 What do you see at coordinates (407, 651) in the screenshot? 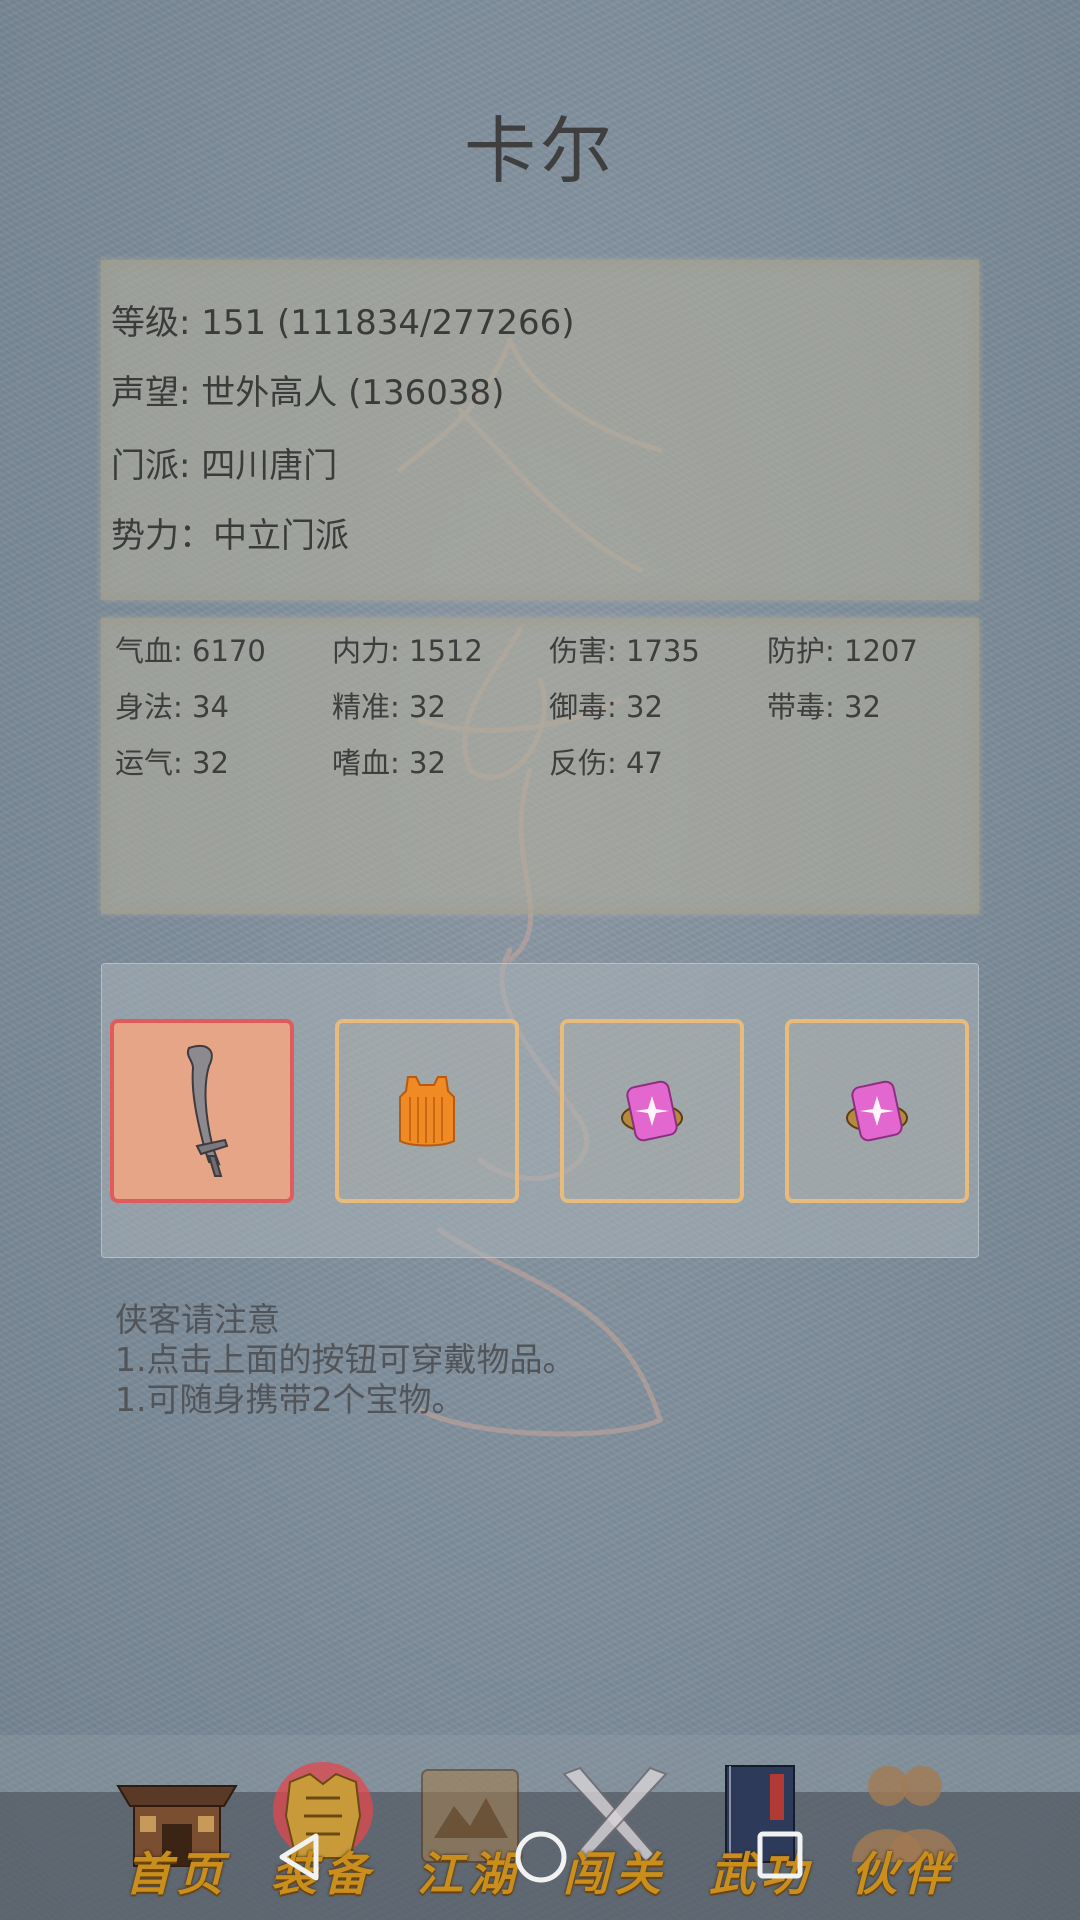
I see `stat-inner-power: 内力: 1512` at bounding box center [407, 651].